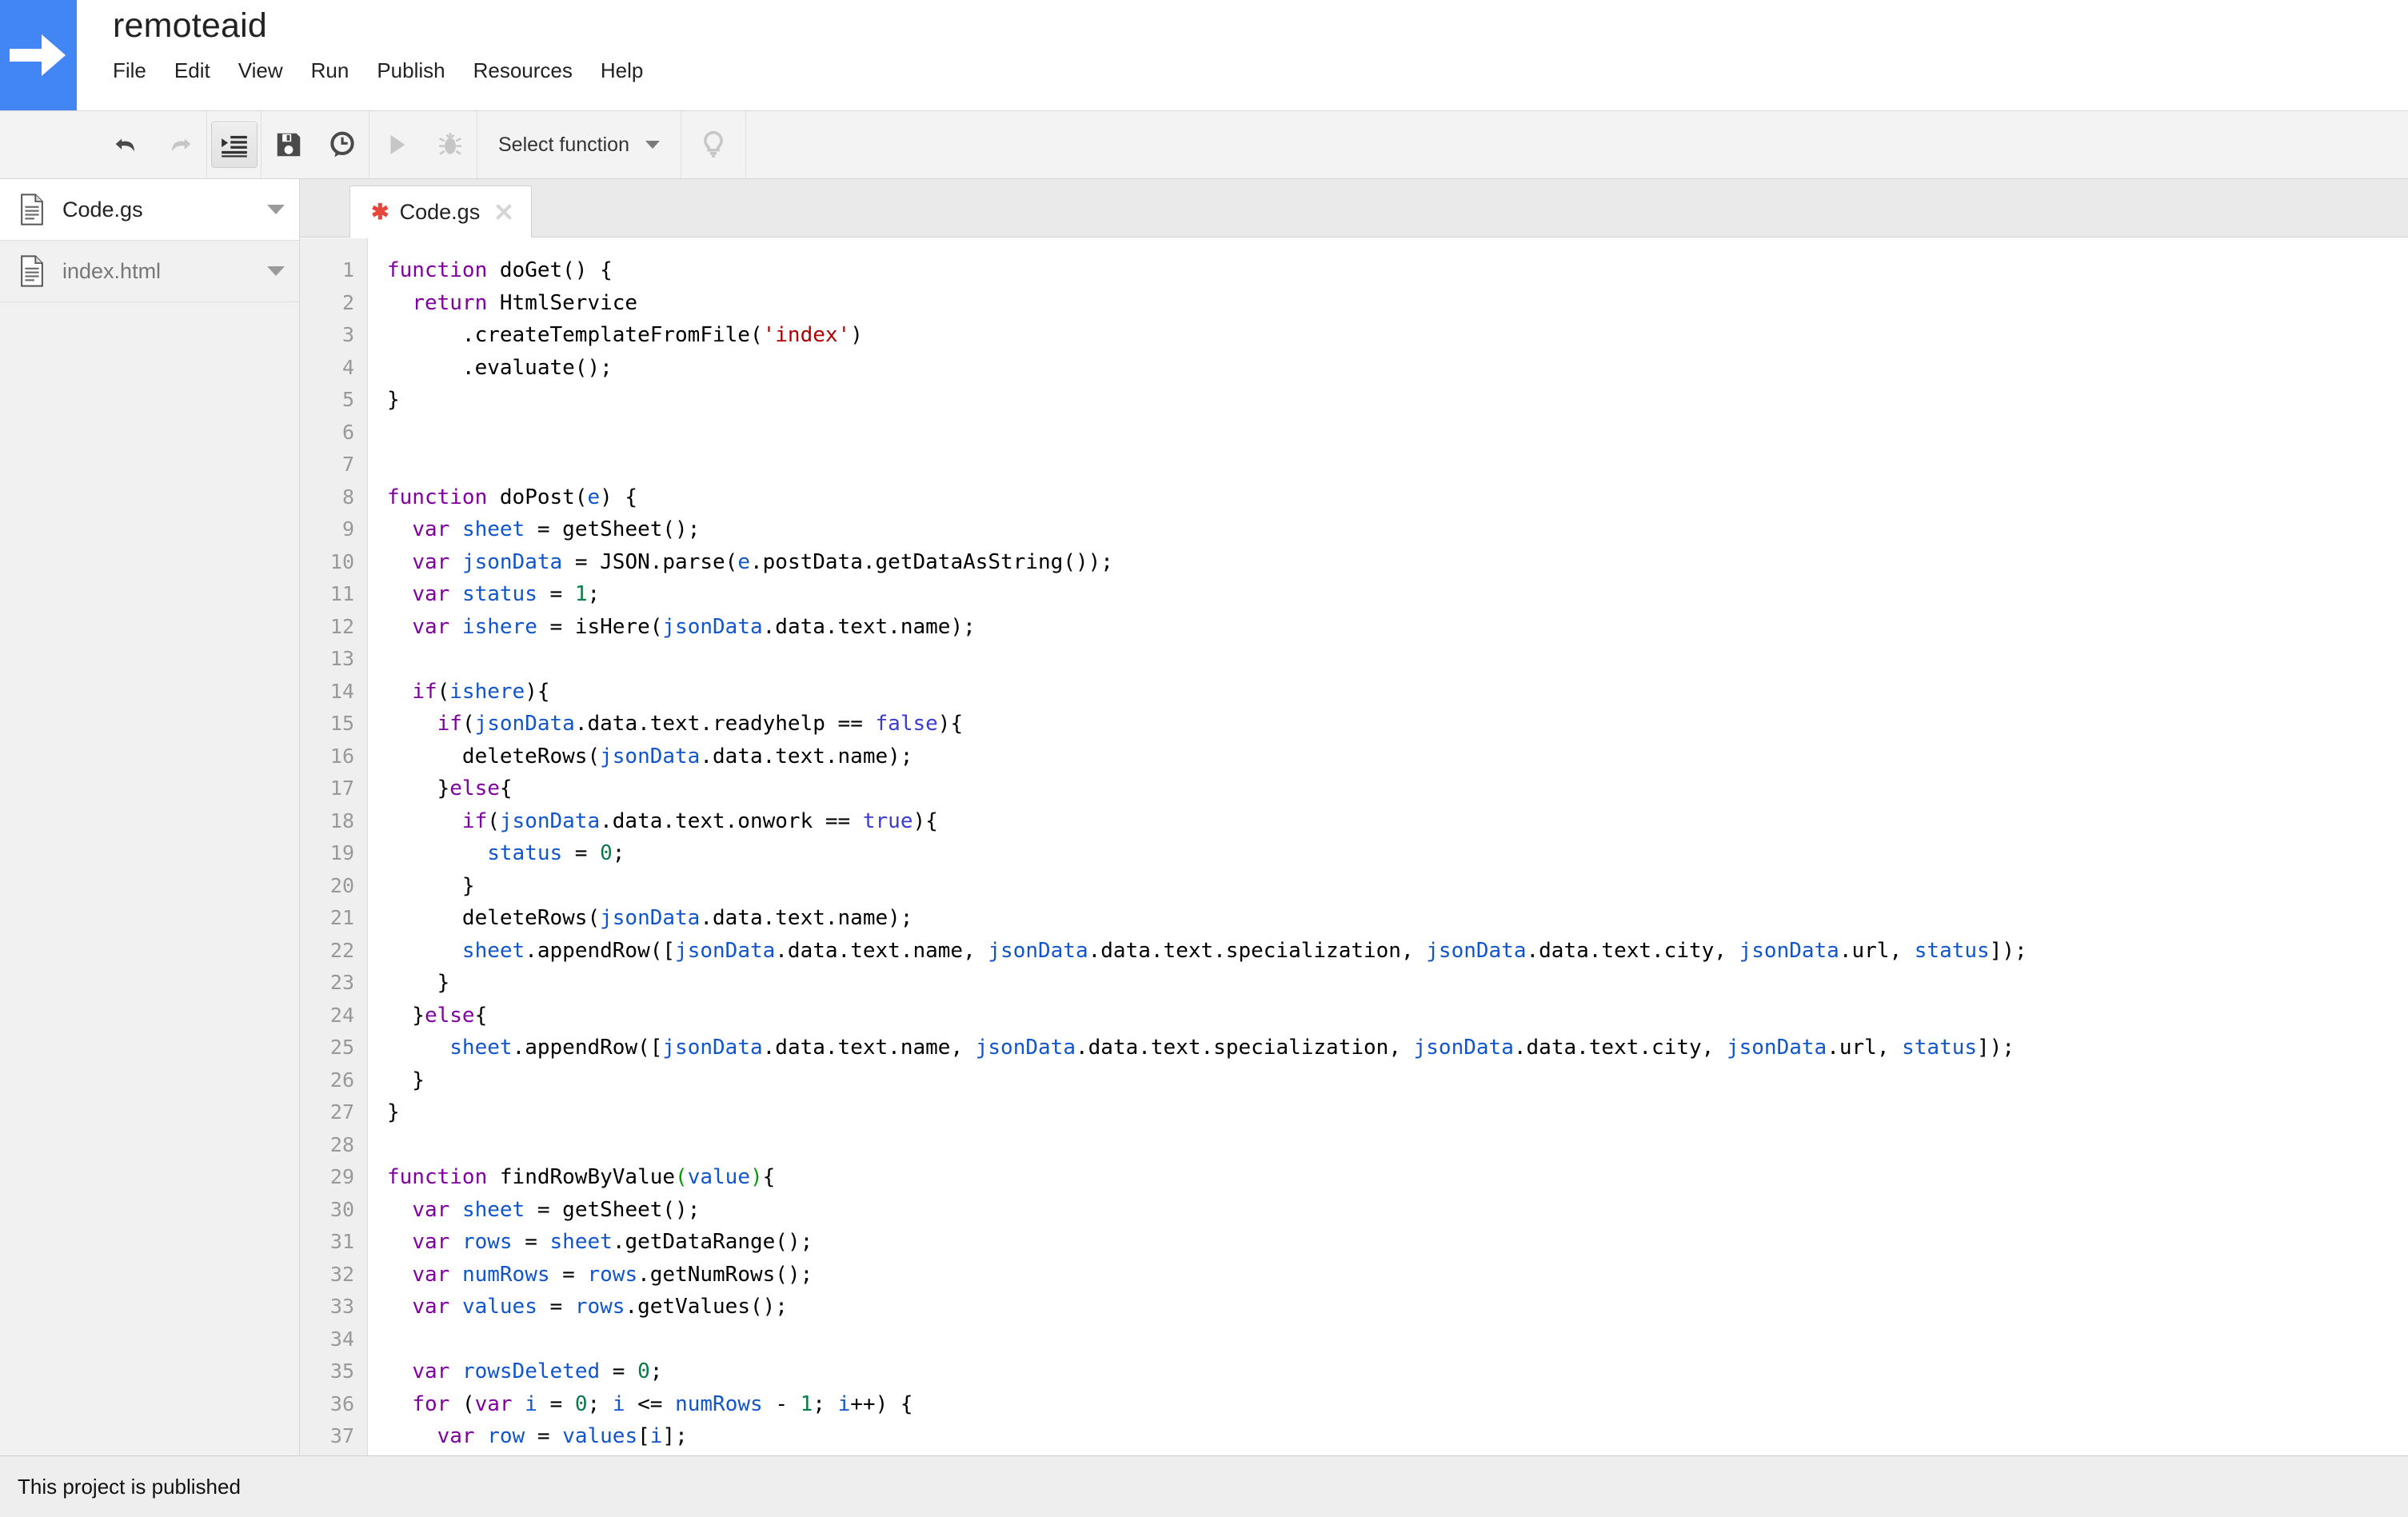 The width and height of the screenshot is (2408, 1517). What do you see at coordinates (881, 1403) in the screenshot?
I see `code-token: ++) {` at bounding box center [881, 1403].